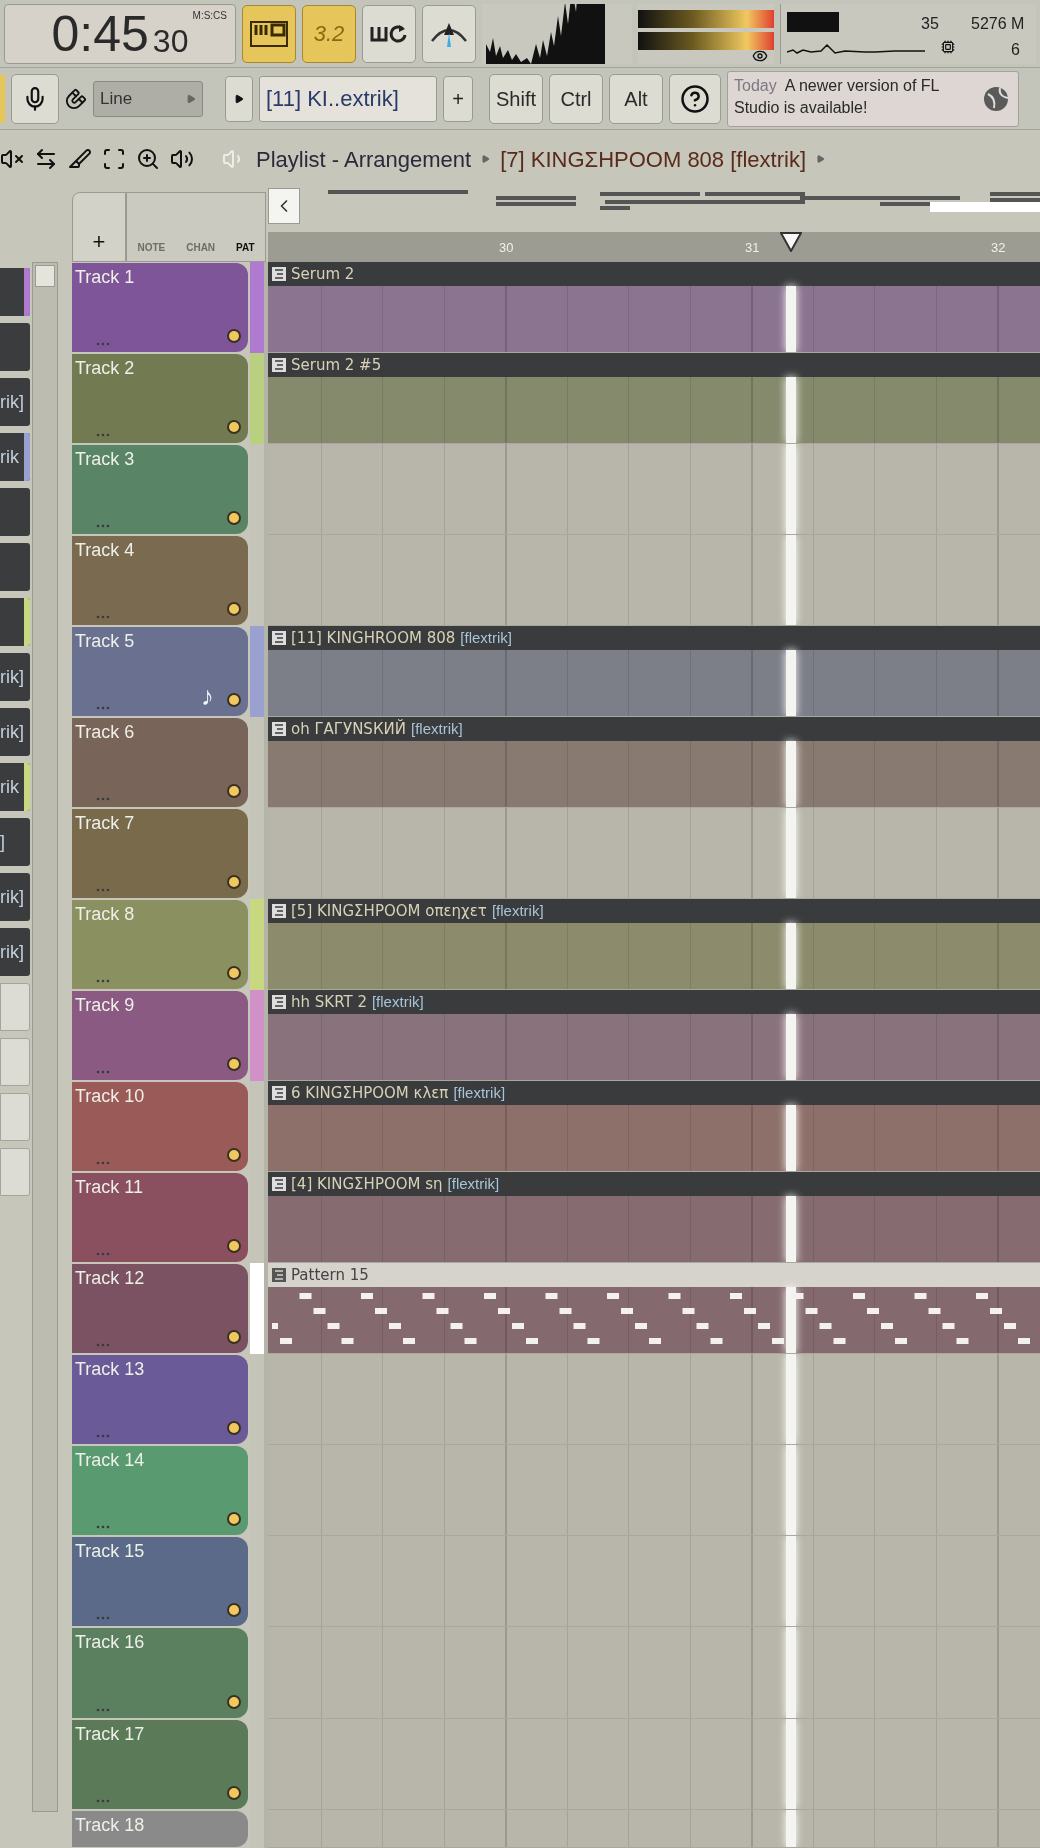  I want to click on track-header: Track 4, so click(160, 581).